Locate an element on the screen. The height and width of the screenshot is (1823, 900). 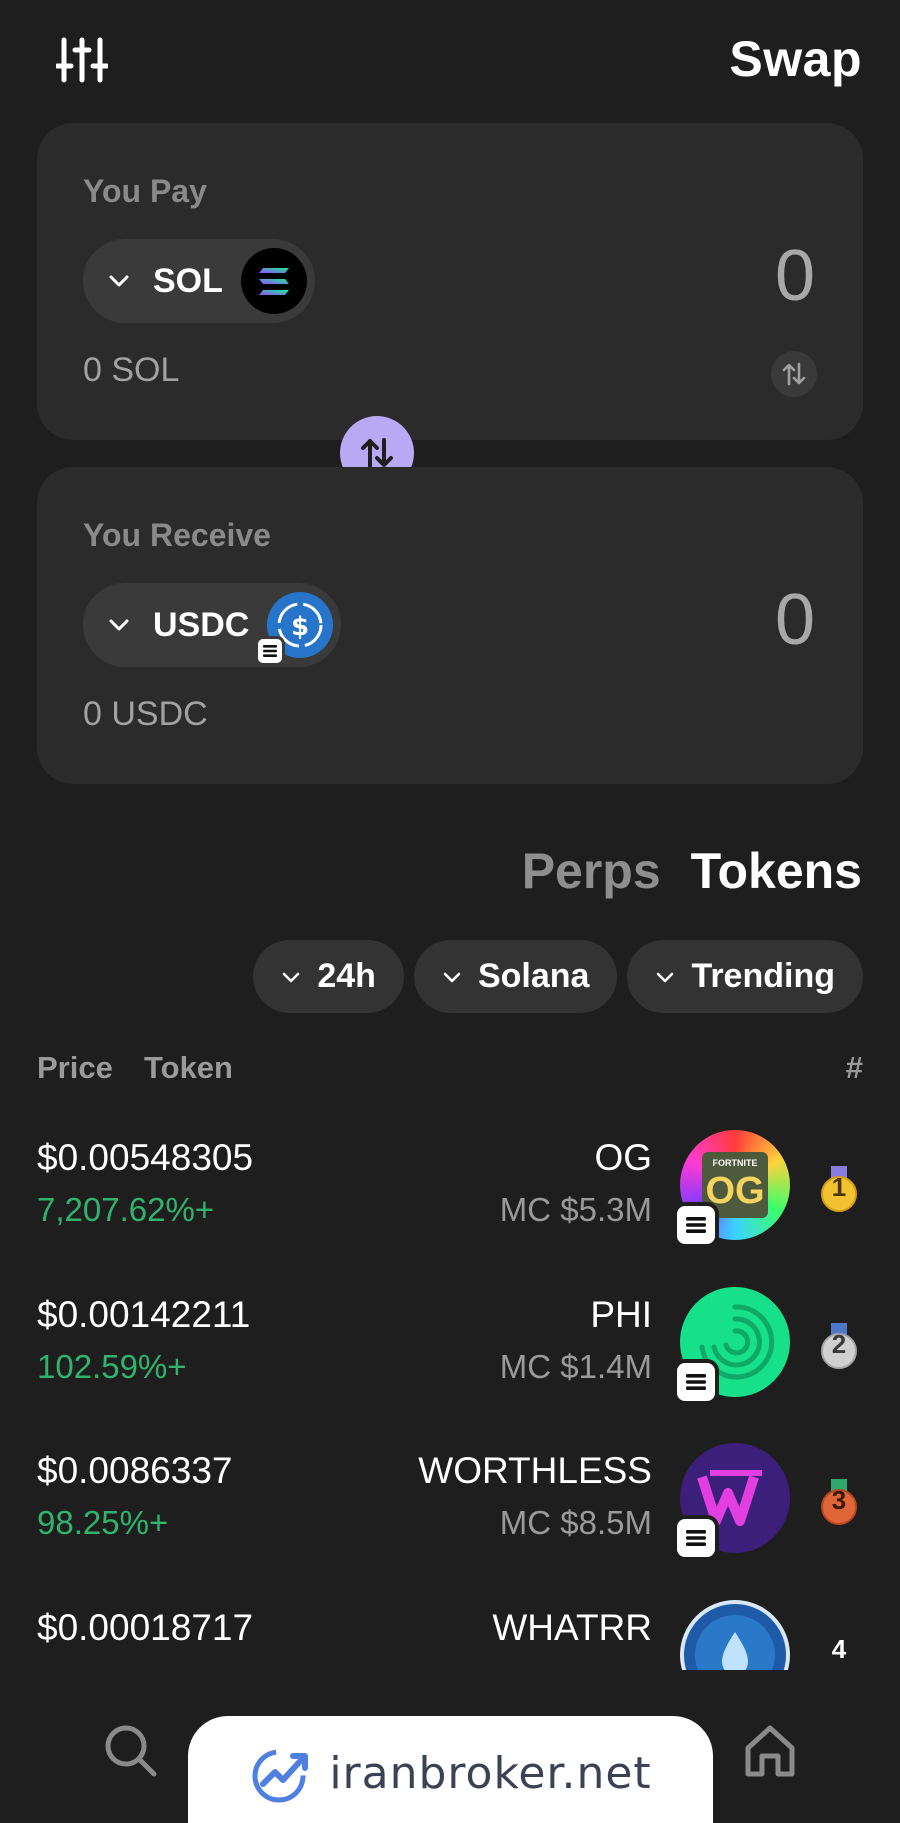
timeframe-filter-label: 24h is located at coordinates (346, 976).